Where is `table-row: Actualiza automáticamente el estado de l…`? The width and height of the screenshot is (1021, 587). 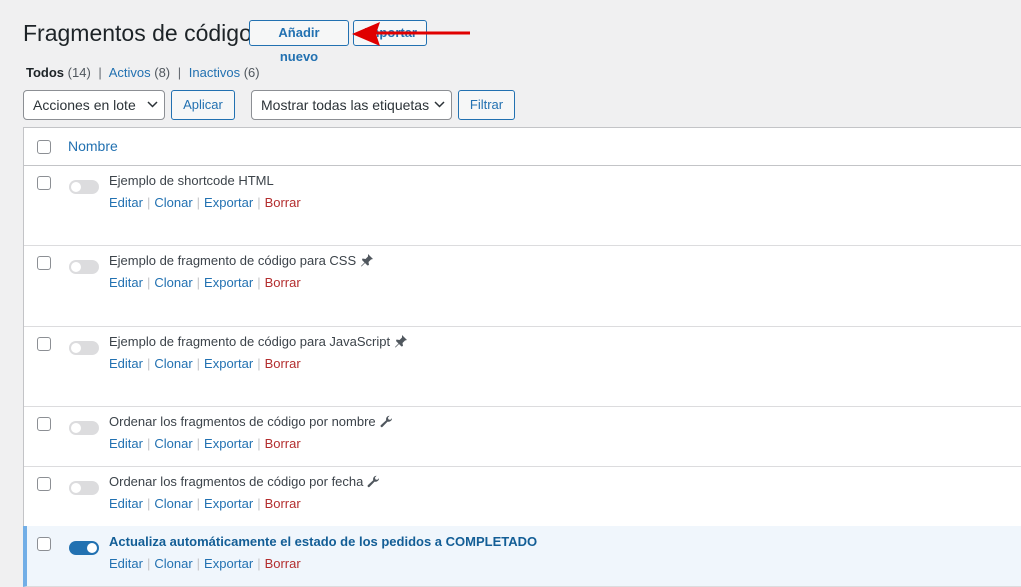
table-row: Actualiza automáticamente el estado de l… is located at coordinates (522, 556).